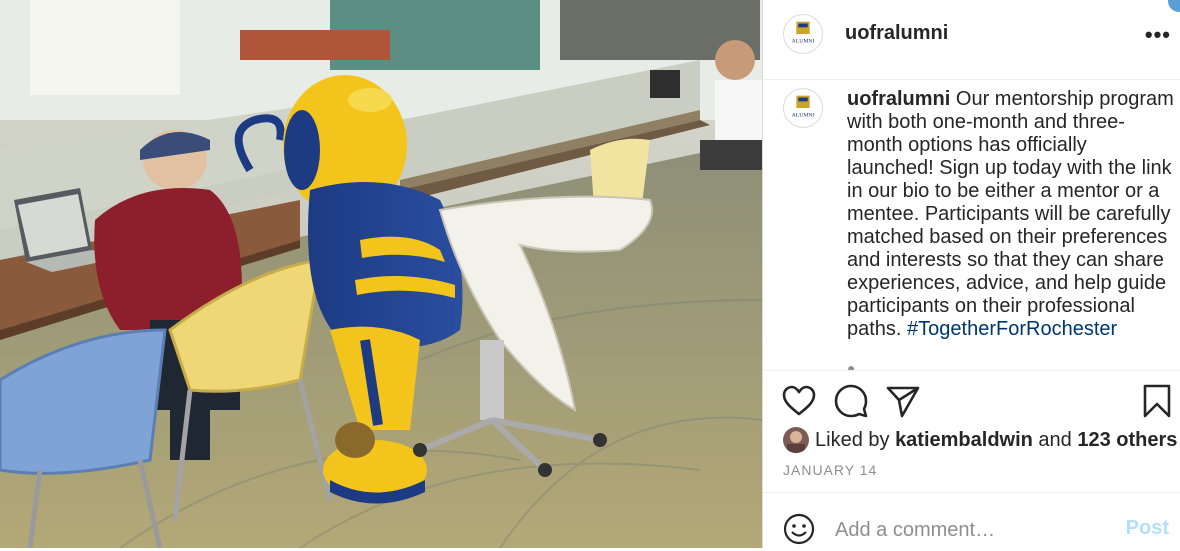 The height and width of the screenshot is (551, 1180). Describe the element at coordinates (975, 530) in the screenshot. I see `comment-input` at that location.